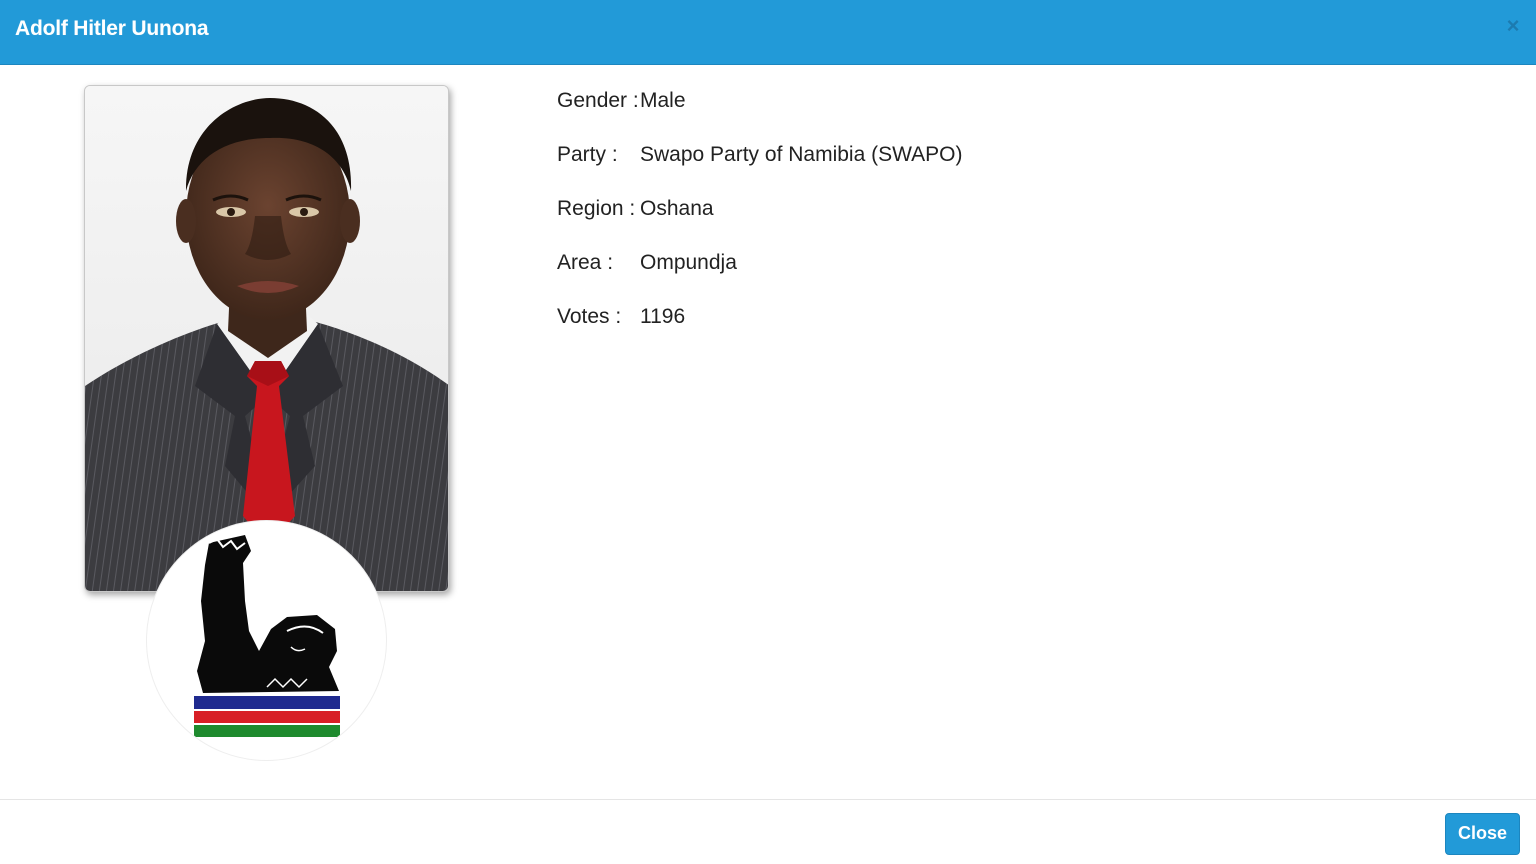 The image size is (1536, 864). Describe the element at coordinates (112, 28) in the screenshot. I see `modal-title: Adolf Hitler Uunona` at that location.